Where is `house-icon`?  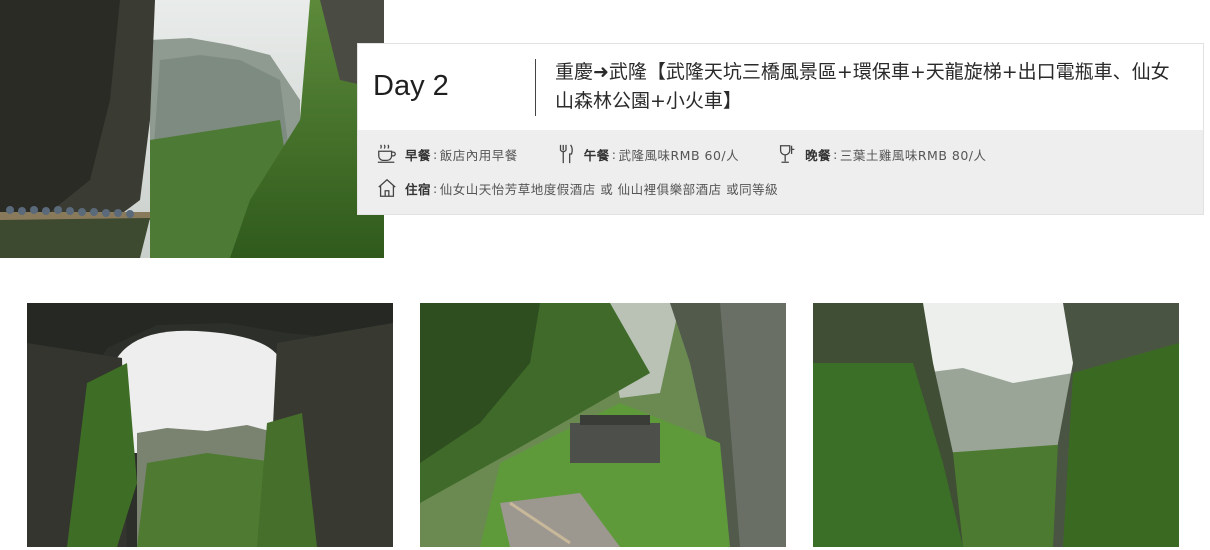
house-icon is located at coordinates (387, 188).